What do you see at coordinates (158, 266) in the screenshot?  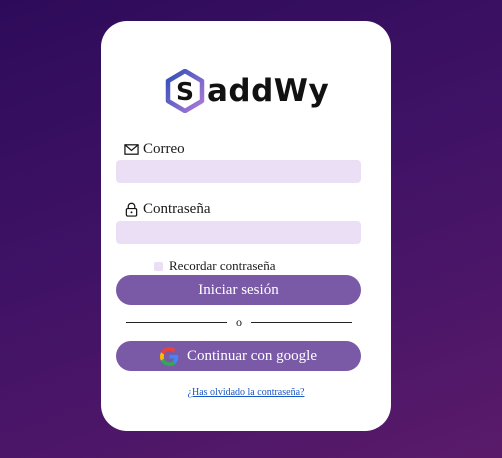 I see `remember-checkbox` at bounding box center [158, 266].